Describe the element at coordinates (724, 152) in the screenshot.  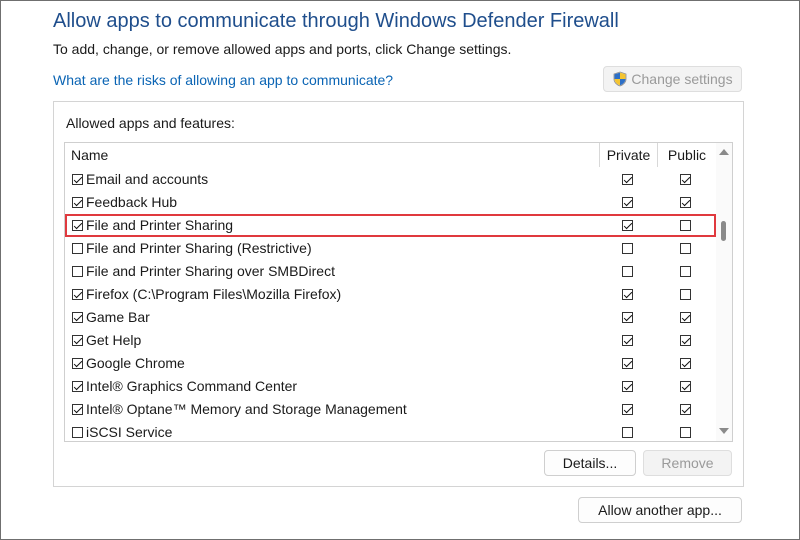
I see `scroll-up-arrow-icon` at that location.